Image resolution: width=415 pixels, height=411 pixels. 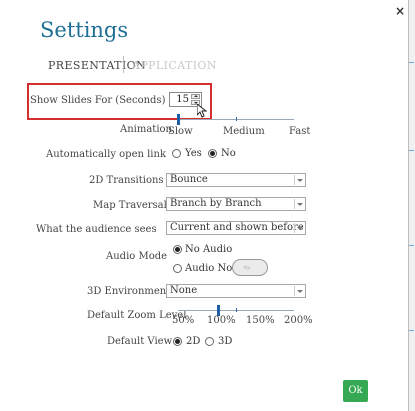 I want to click on pencil-icon: ✎, so click(x=248, y=269).